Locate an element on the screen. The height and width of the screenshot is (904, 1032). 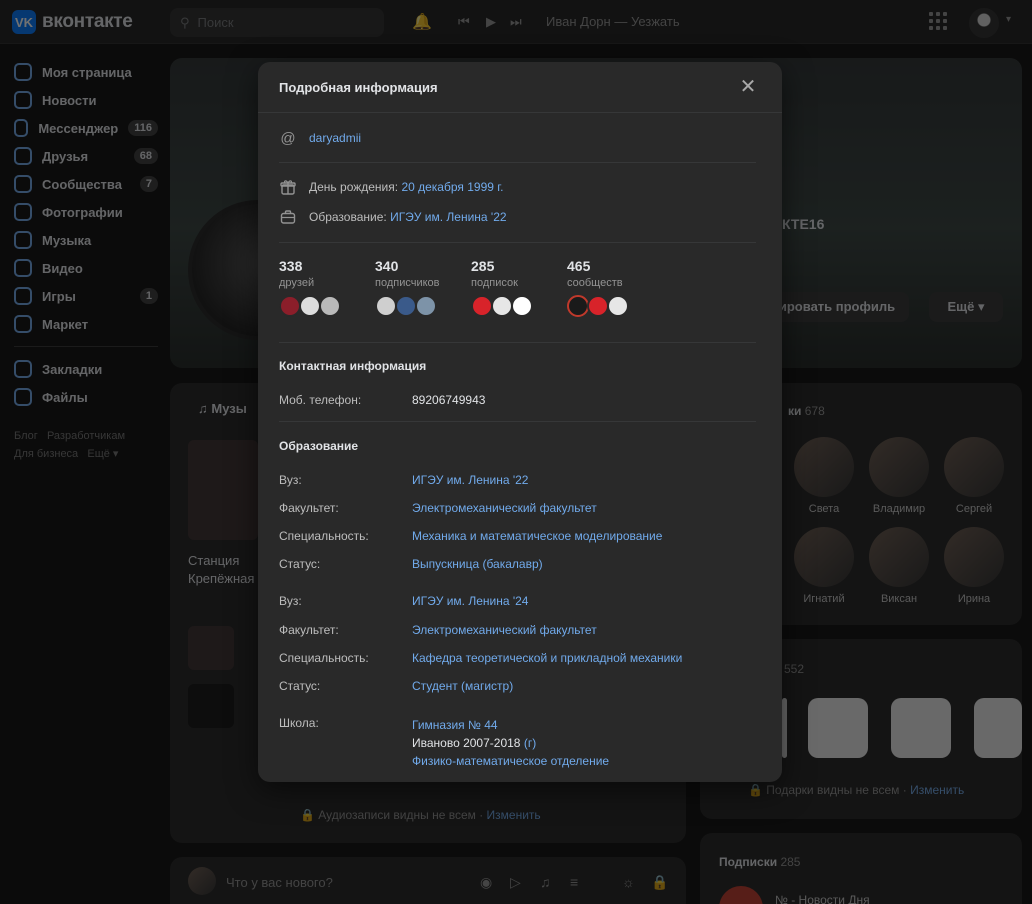
track-title: Станция is located at coordinates (214, 560).